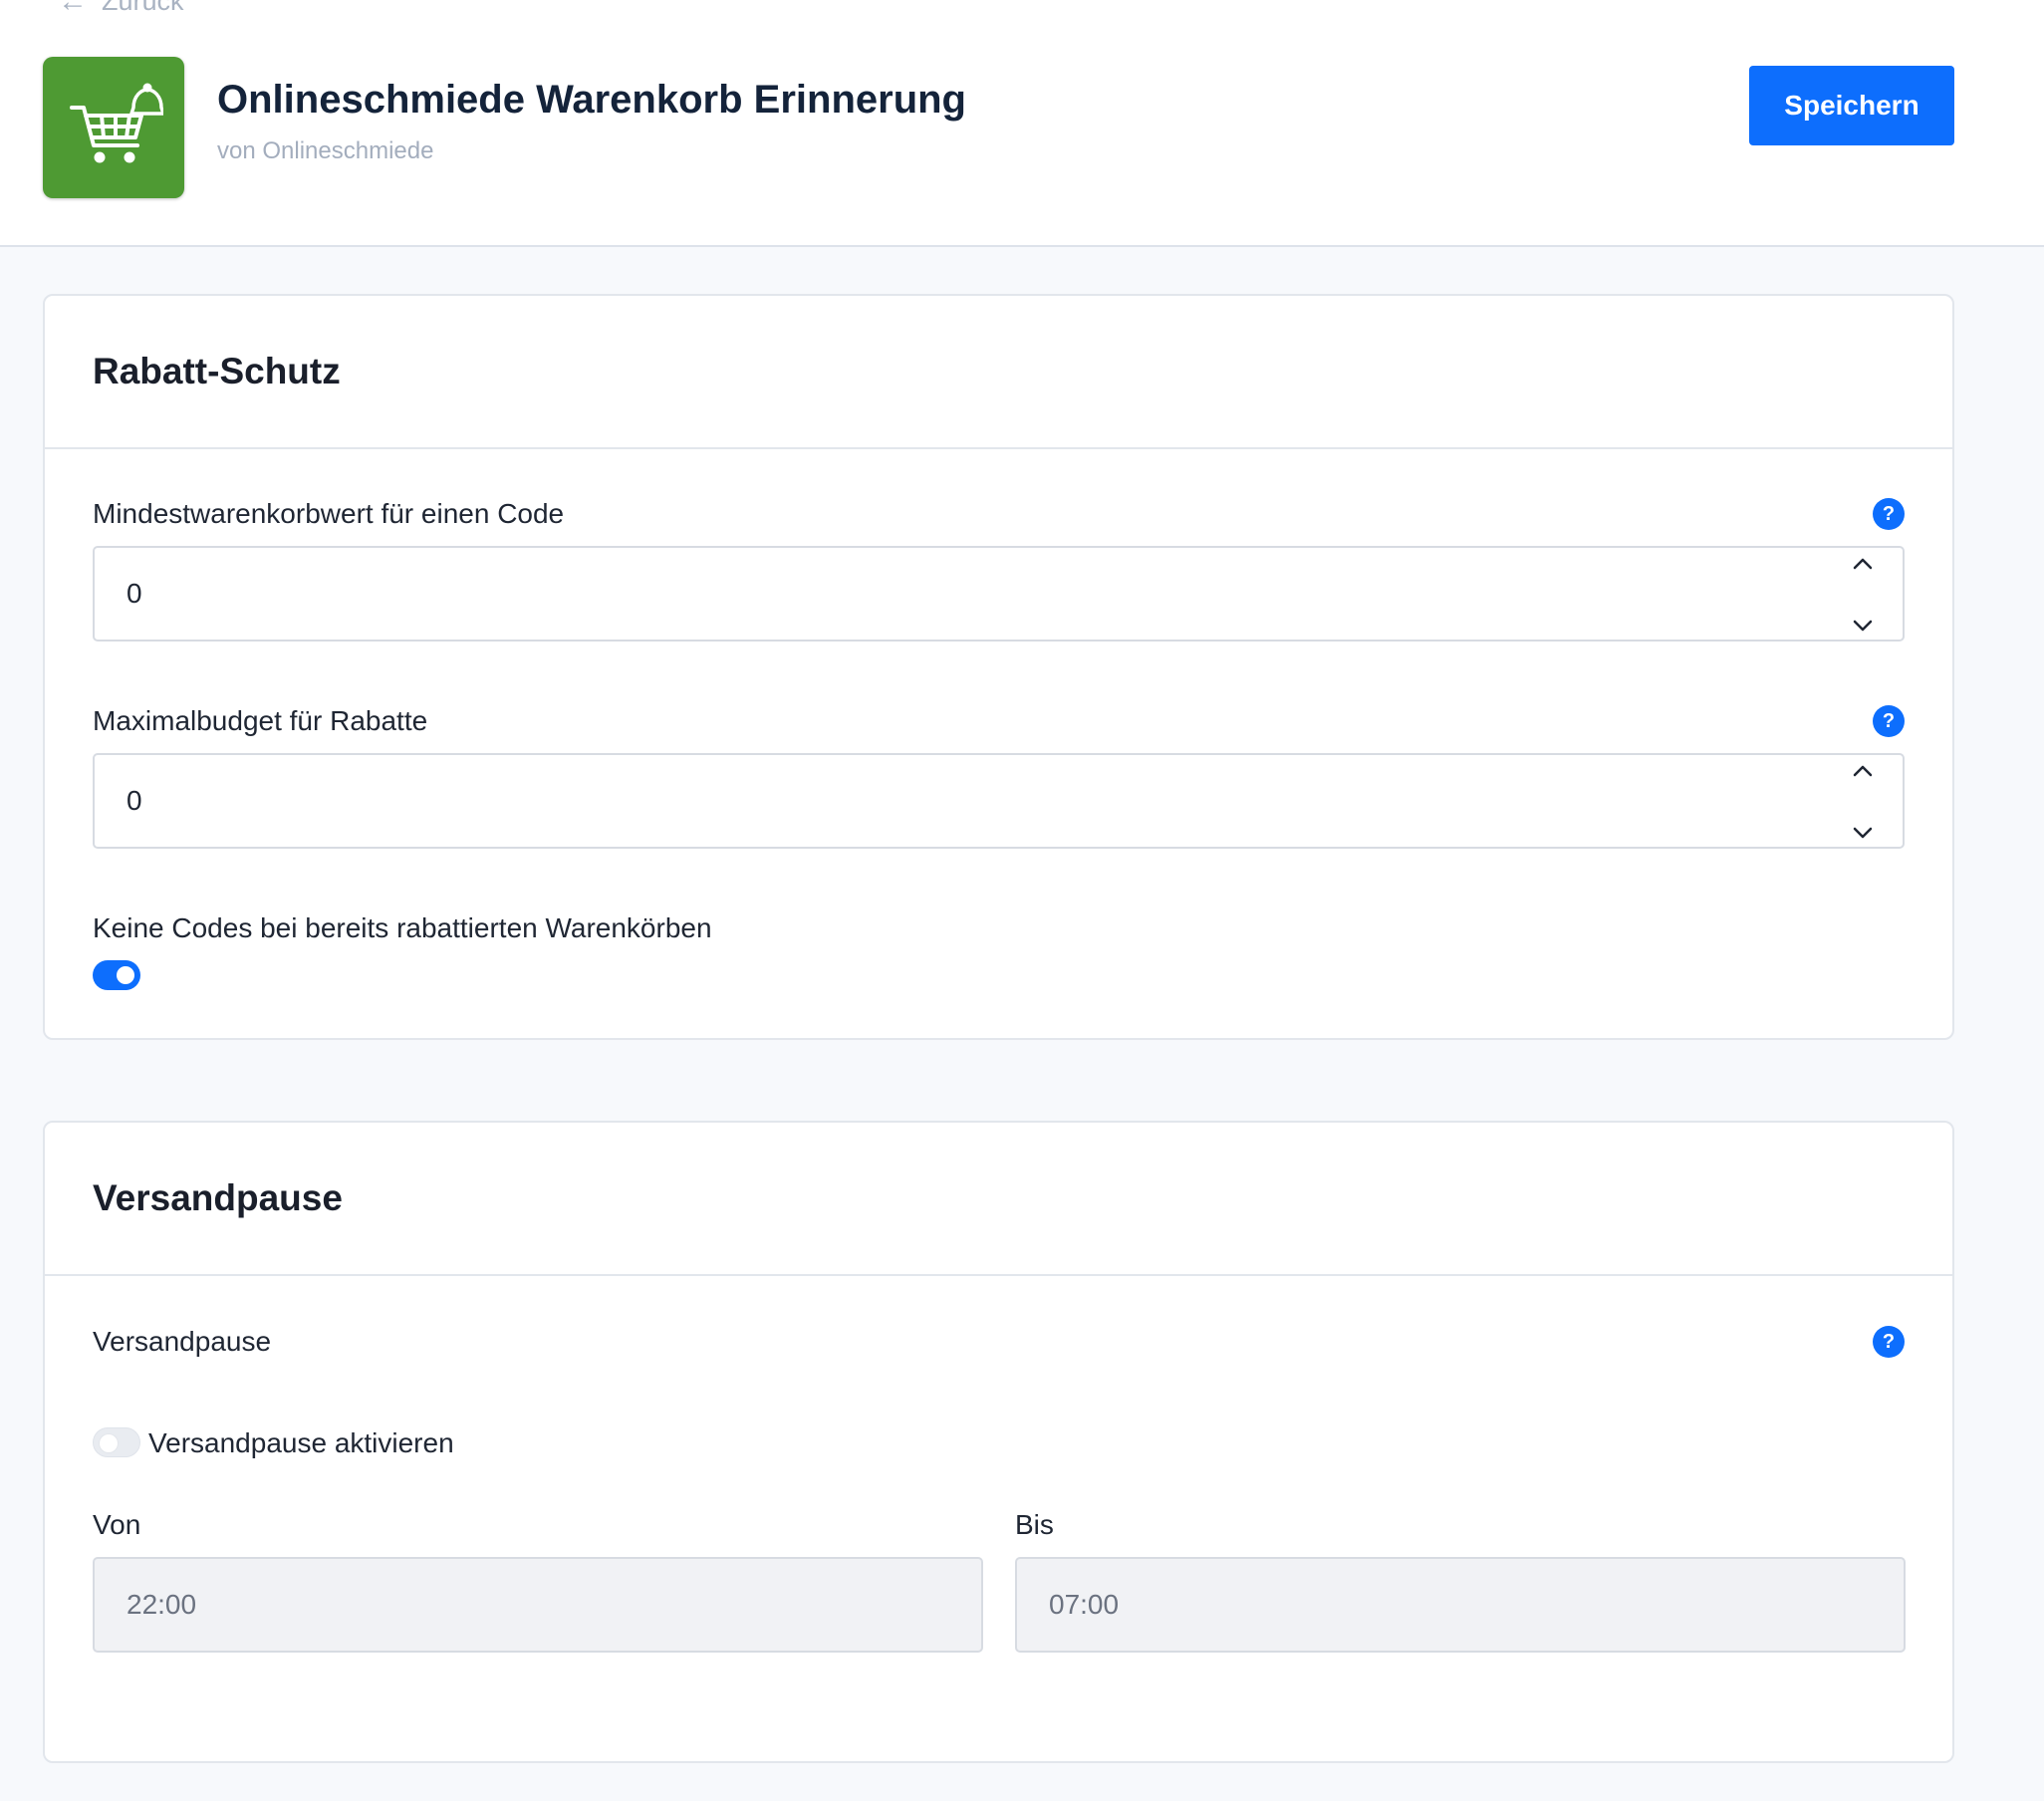 This screenshot has height=1801, width=2044. I want to click on card-title: Versandpause, so click(218, 1197).